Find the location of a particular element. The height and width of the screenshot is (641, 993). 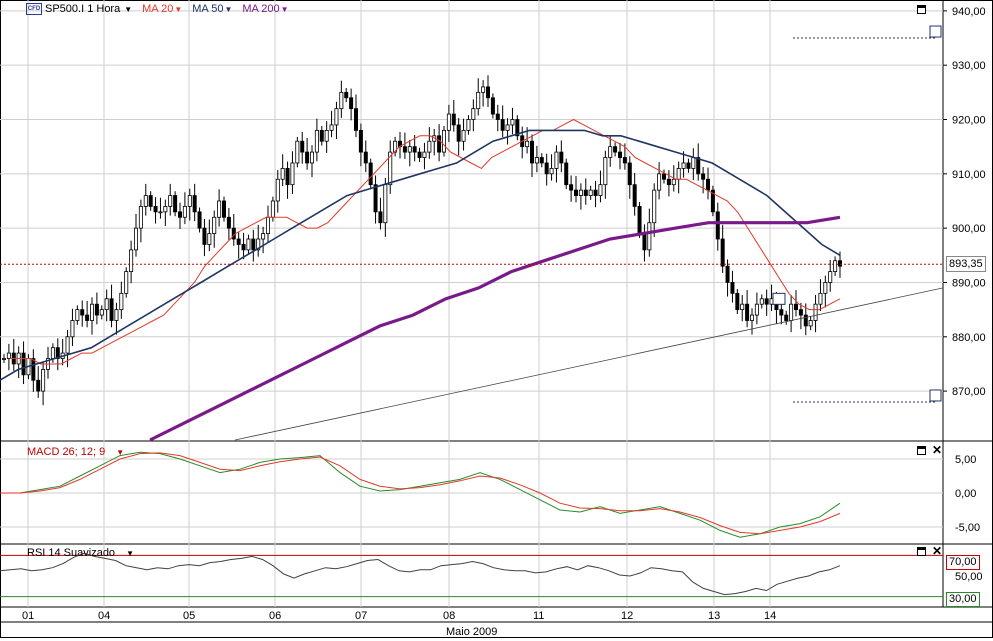

macd-header: MACD 26; 12; 9 ▼ is located at coordinates (75, 452).